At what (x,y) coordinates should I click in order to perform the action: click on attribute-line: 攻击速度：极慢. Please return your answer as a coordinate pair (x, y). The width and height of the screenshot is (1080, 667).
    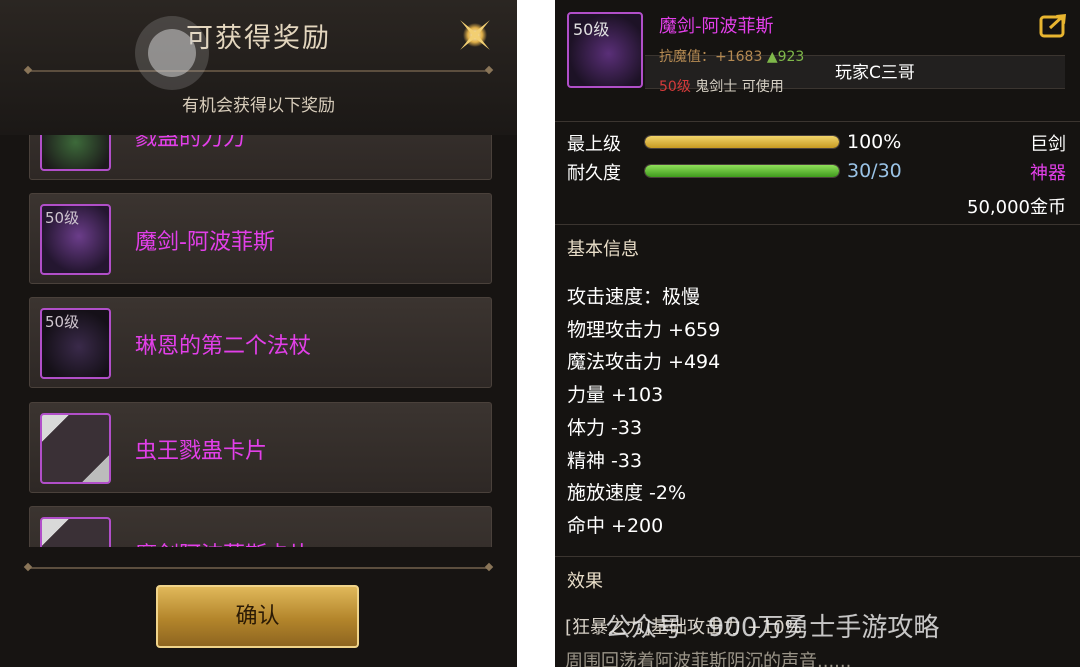
    Looking at the image, I should click on (634, 297).